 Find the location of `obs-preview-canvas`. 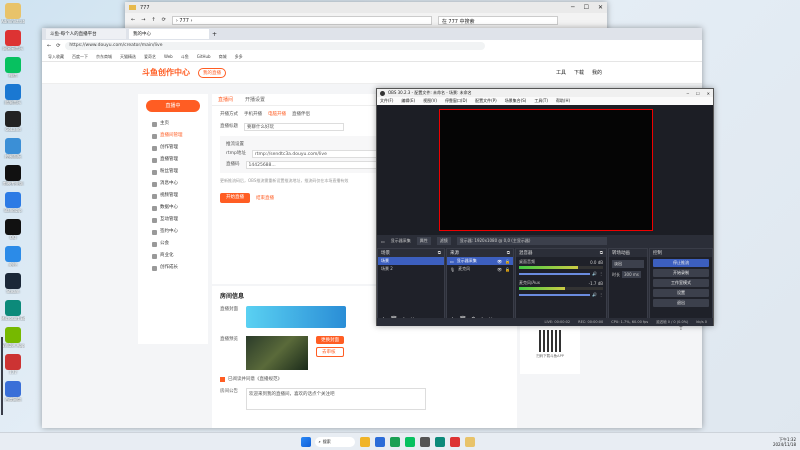

obs-preview-canvas is located at coordinates (546, 170).